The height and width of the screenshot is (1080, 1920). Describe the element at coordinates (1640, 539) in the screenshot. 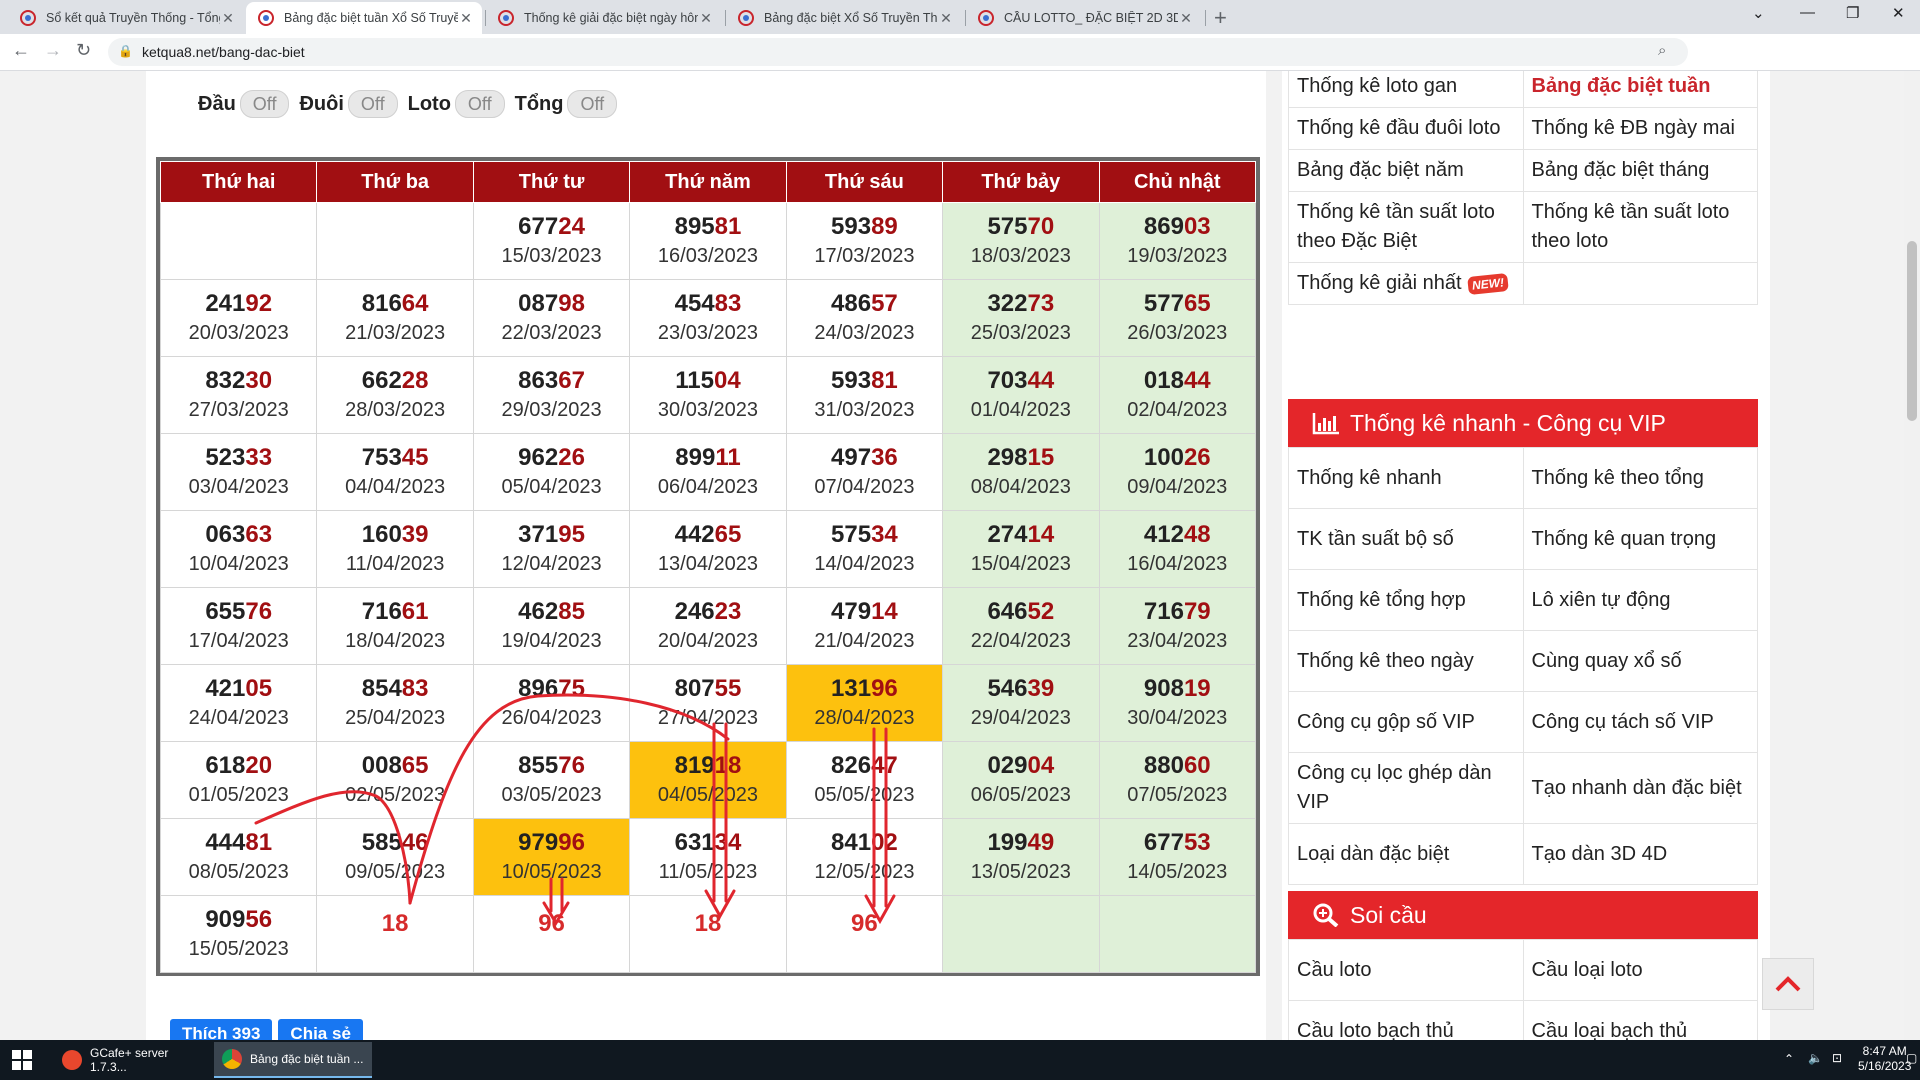

I see `sidebar-link: Thống kê quan trọng` at that location.